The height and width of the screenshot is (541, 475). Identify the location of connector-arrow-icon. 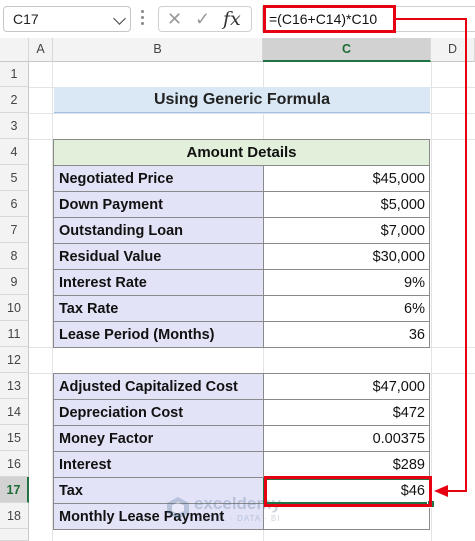
(431, 257).